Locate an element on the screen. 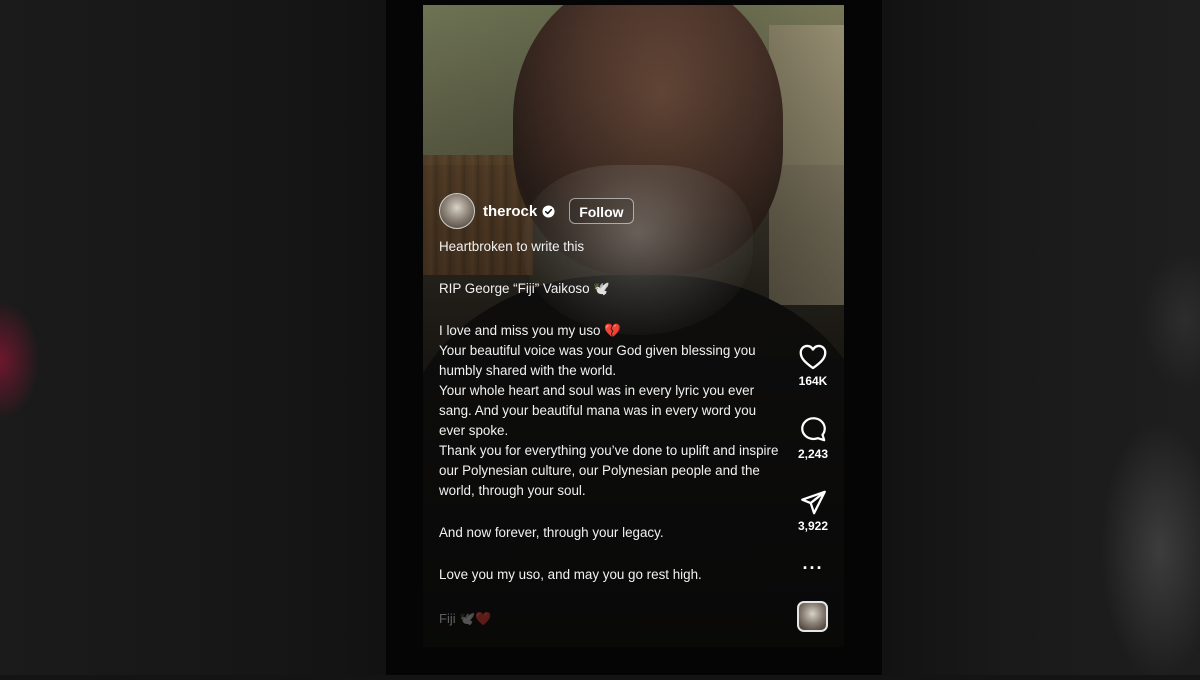 This screenshot has height=680, width=1200. verified-badge-icon is located at coordinates (548, 211).